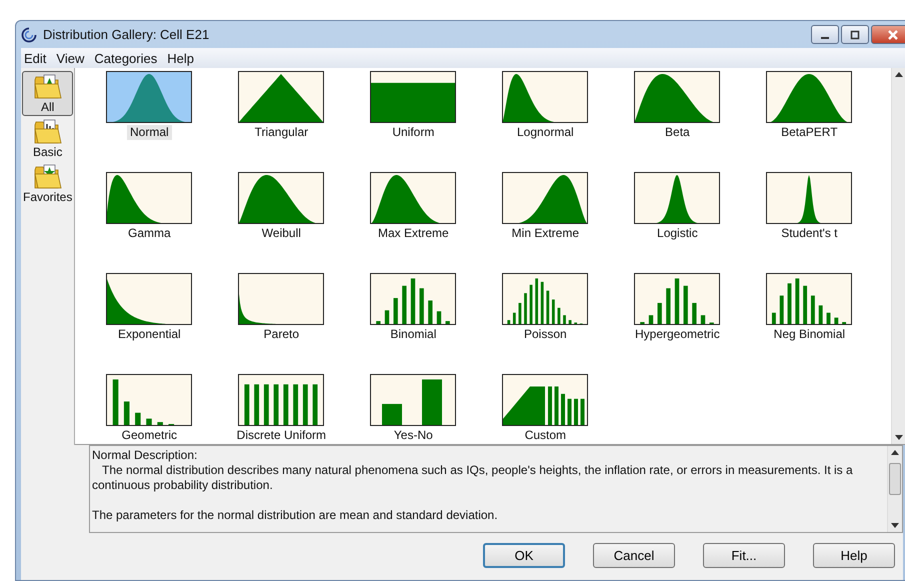 The height and width of the screenshot is (581, 905). What do you see at coordinates (524, 555) in the screenshot?
I see `dialog-button: OK` at bounding box center [524, 555].